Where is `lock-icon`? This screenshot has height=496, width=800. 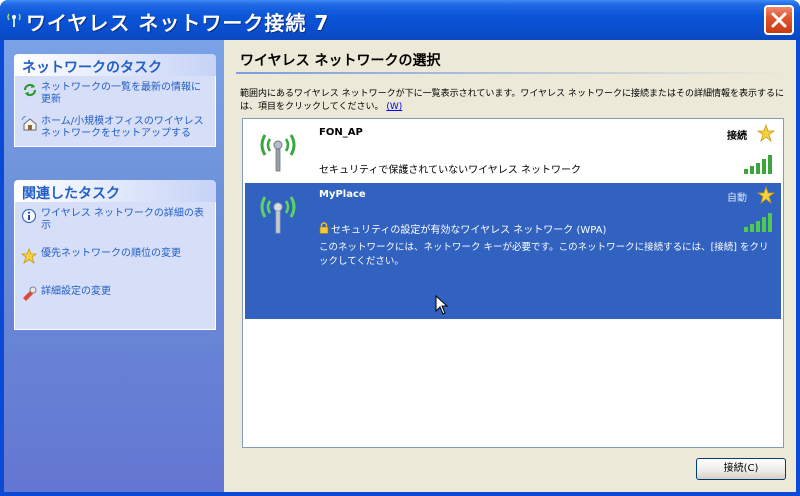
lock-icon is located at coordinates (324, 228).